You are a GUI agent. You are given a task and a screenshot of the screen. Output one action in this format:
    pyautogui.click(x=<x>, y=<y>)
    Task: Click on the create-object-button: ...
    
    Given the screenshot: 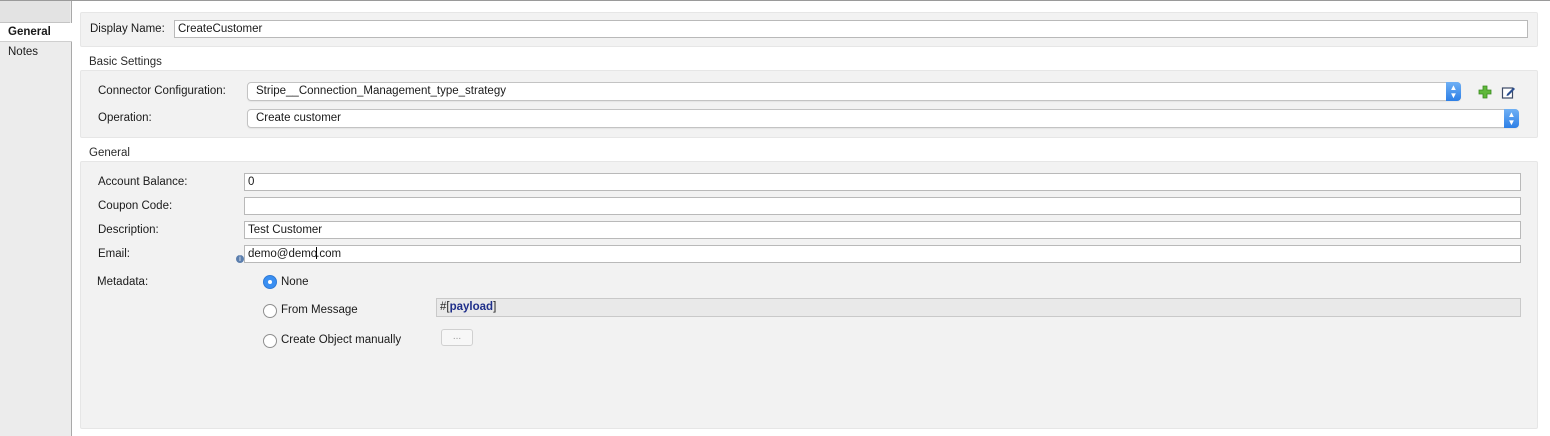 What is the action you would take?
    pyautogui.click(x=457, y=337)
    